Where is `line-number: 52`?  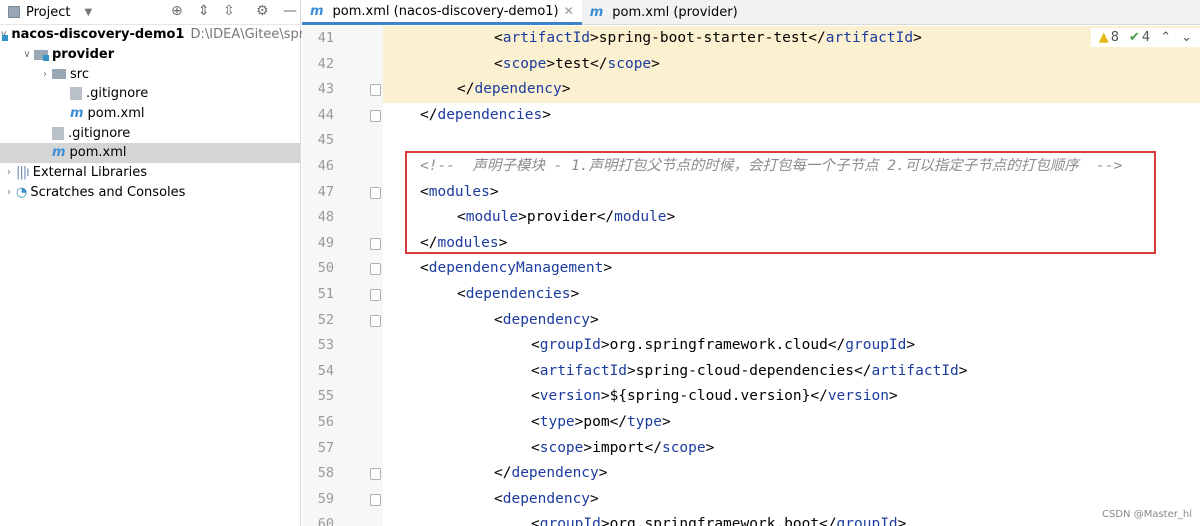
line-number: 52 is located at coordinates (325, 319).